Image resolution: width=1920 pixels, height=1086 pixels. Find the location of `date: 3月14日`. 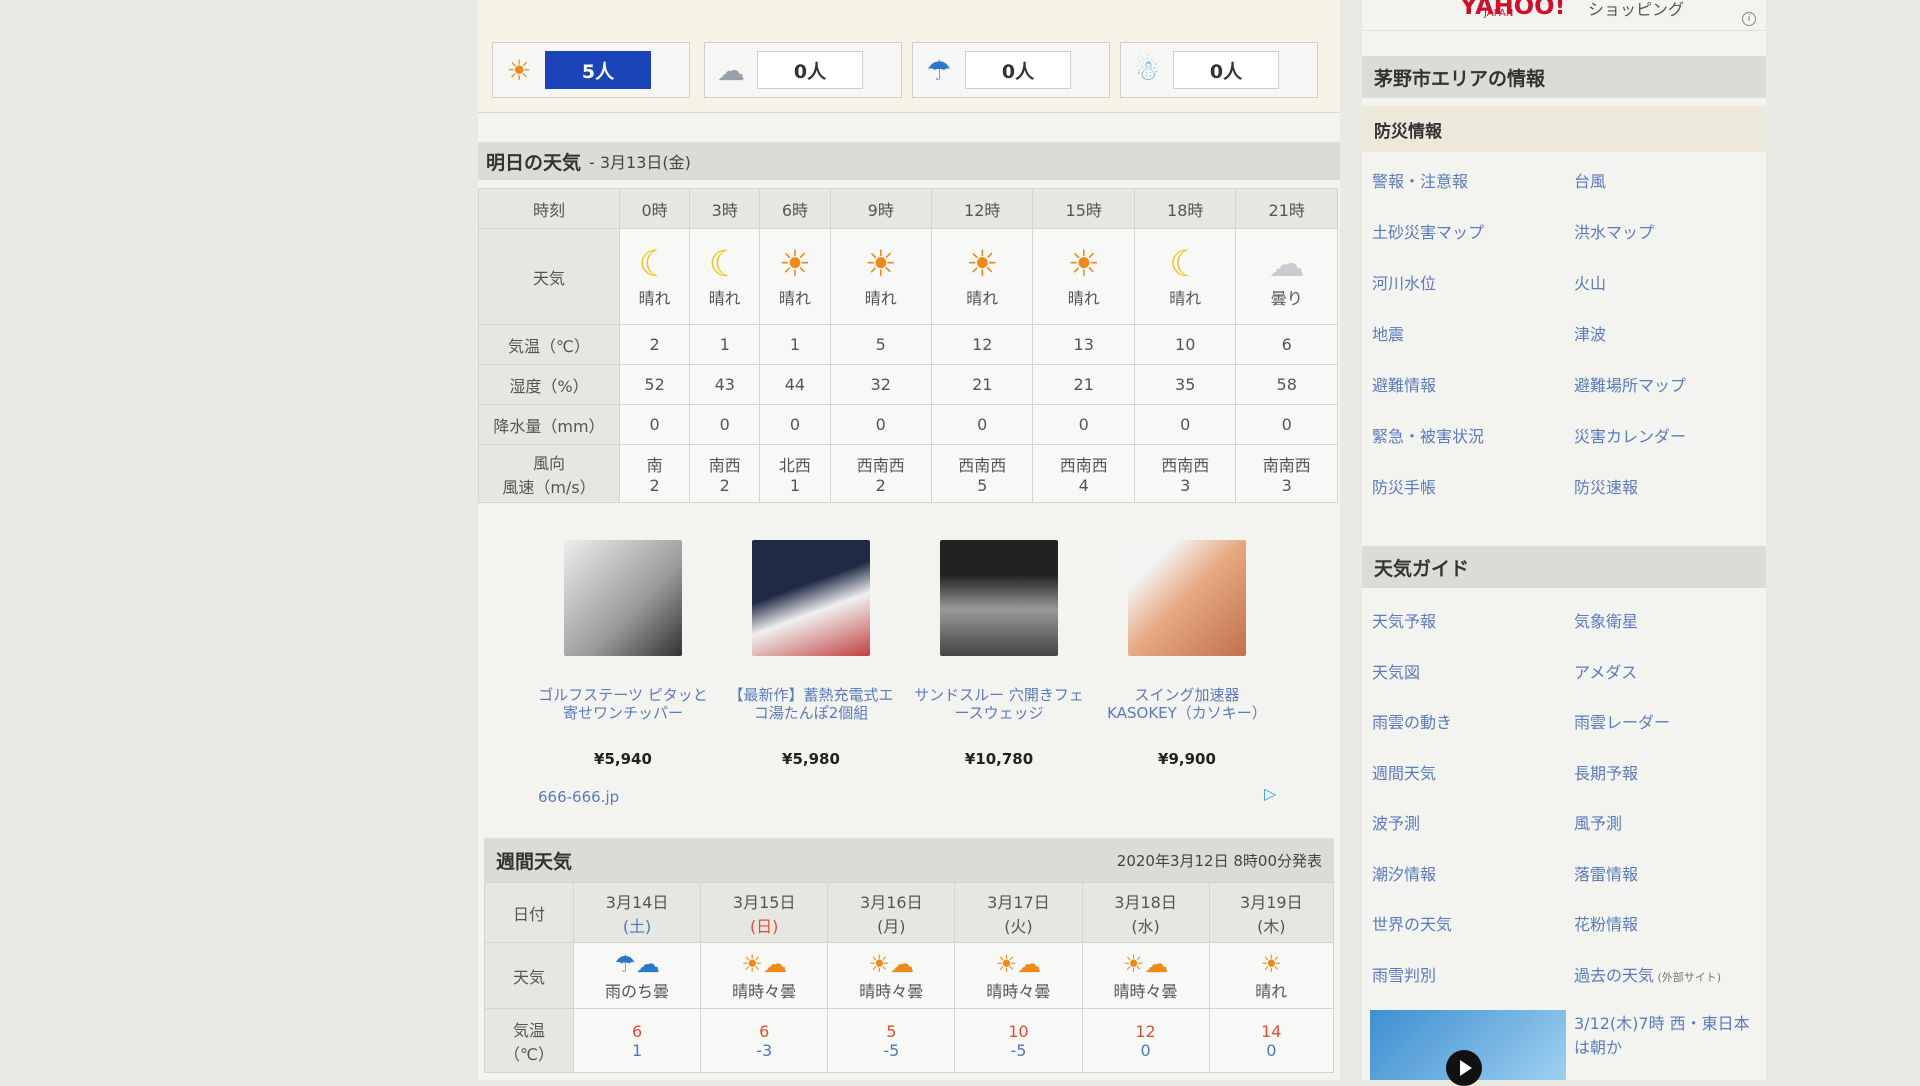

date: 3月14日 is located at coordinates (637, 902).